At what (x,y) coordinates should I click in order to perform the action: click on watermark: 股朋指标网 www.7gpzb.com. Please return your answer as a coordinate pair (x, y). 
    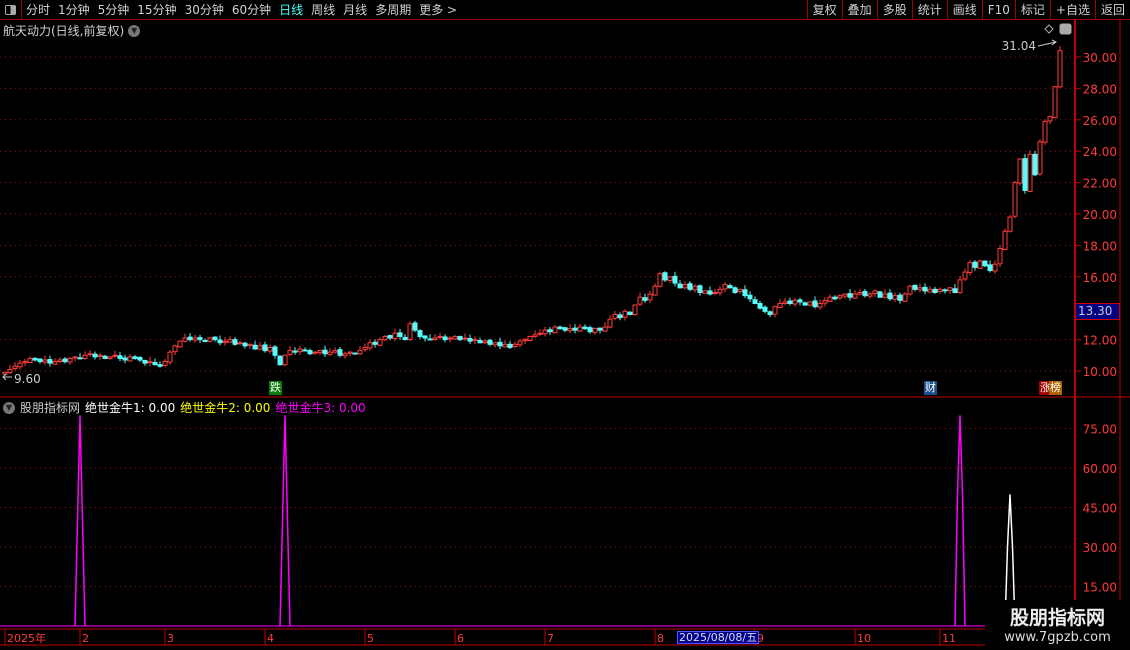
    Looking at the image, I should click on (1057, 625).